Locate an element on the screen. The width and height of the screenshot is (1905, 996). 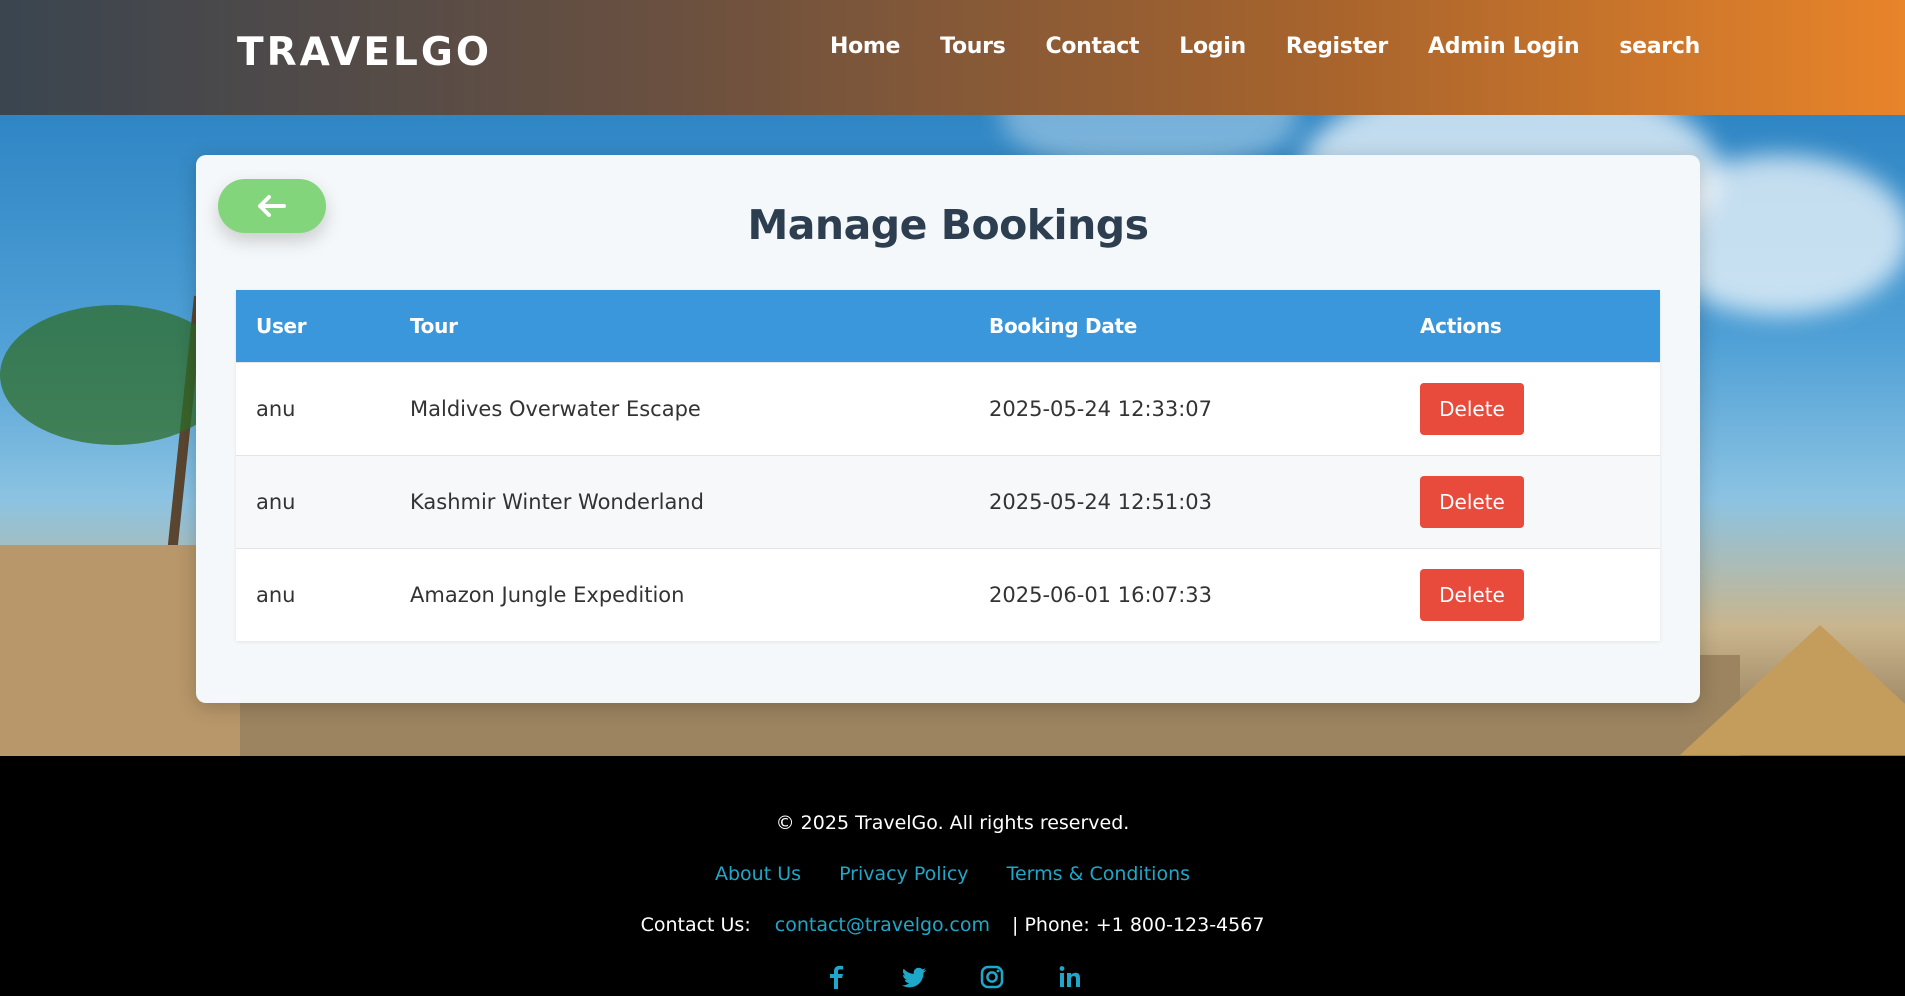
footer-link-privacy: Privacy Policy is located at coordinates (903, 874).